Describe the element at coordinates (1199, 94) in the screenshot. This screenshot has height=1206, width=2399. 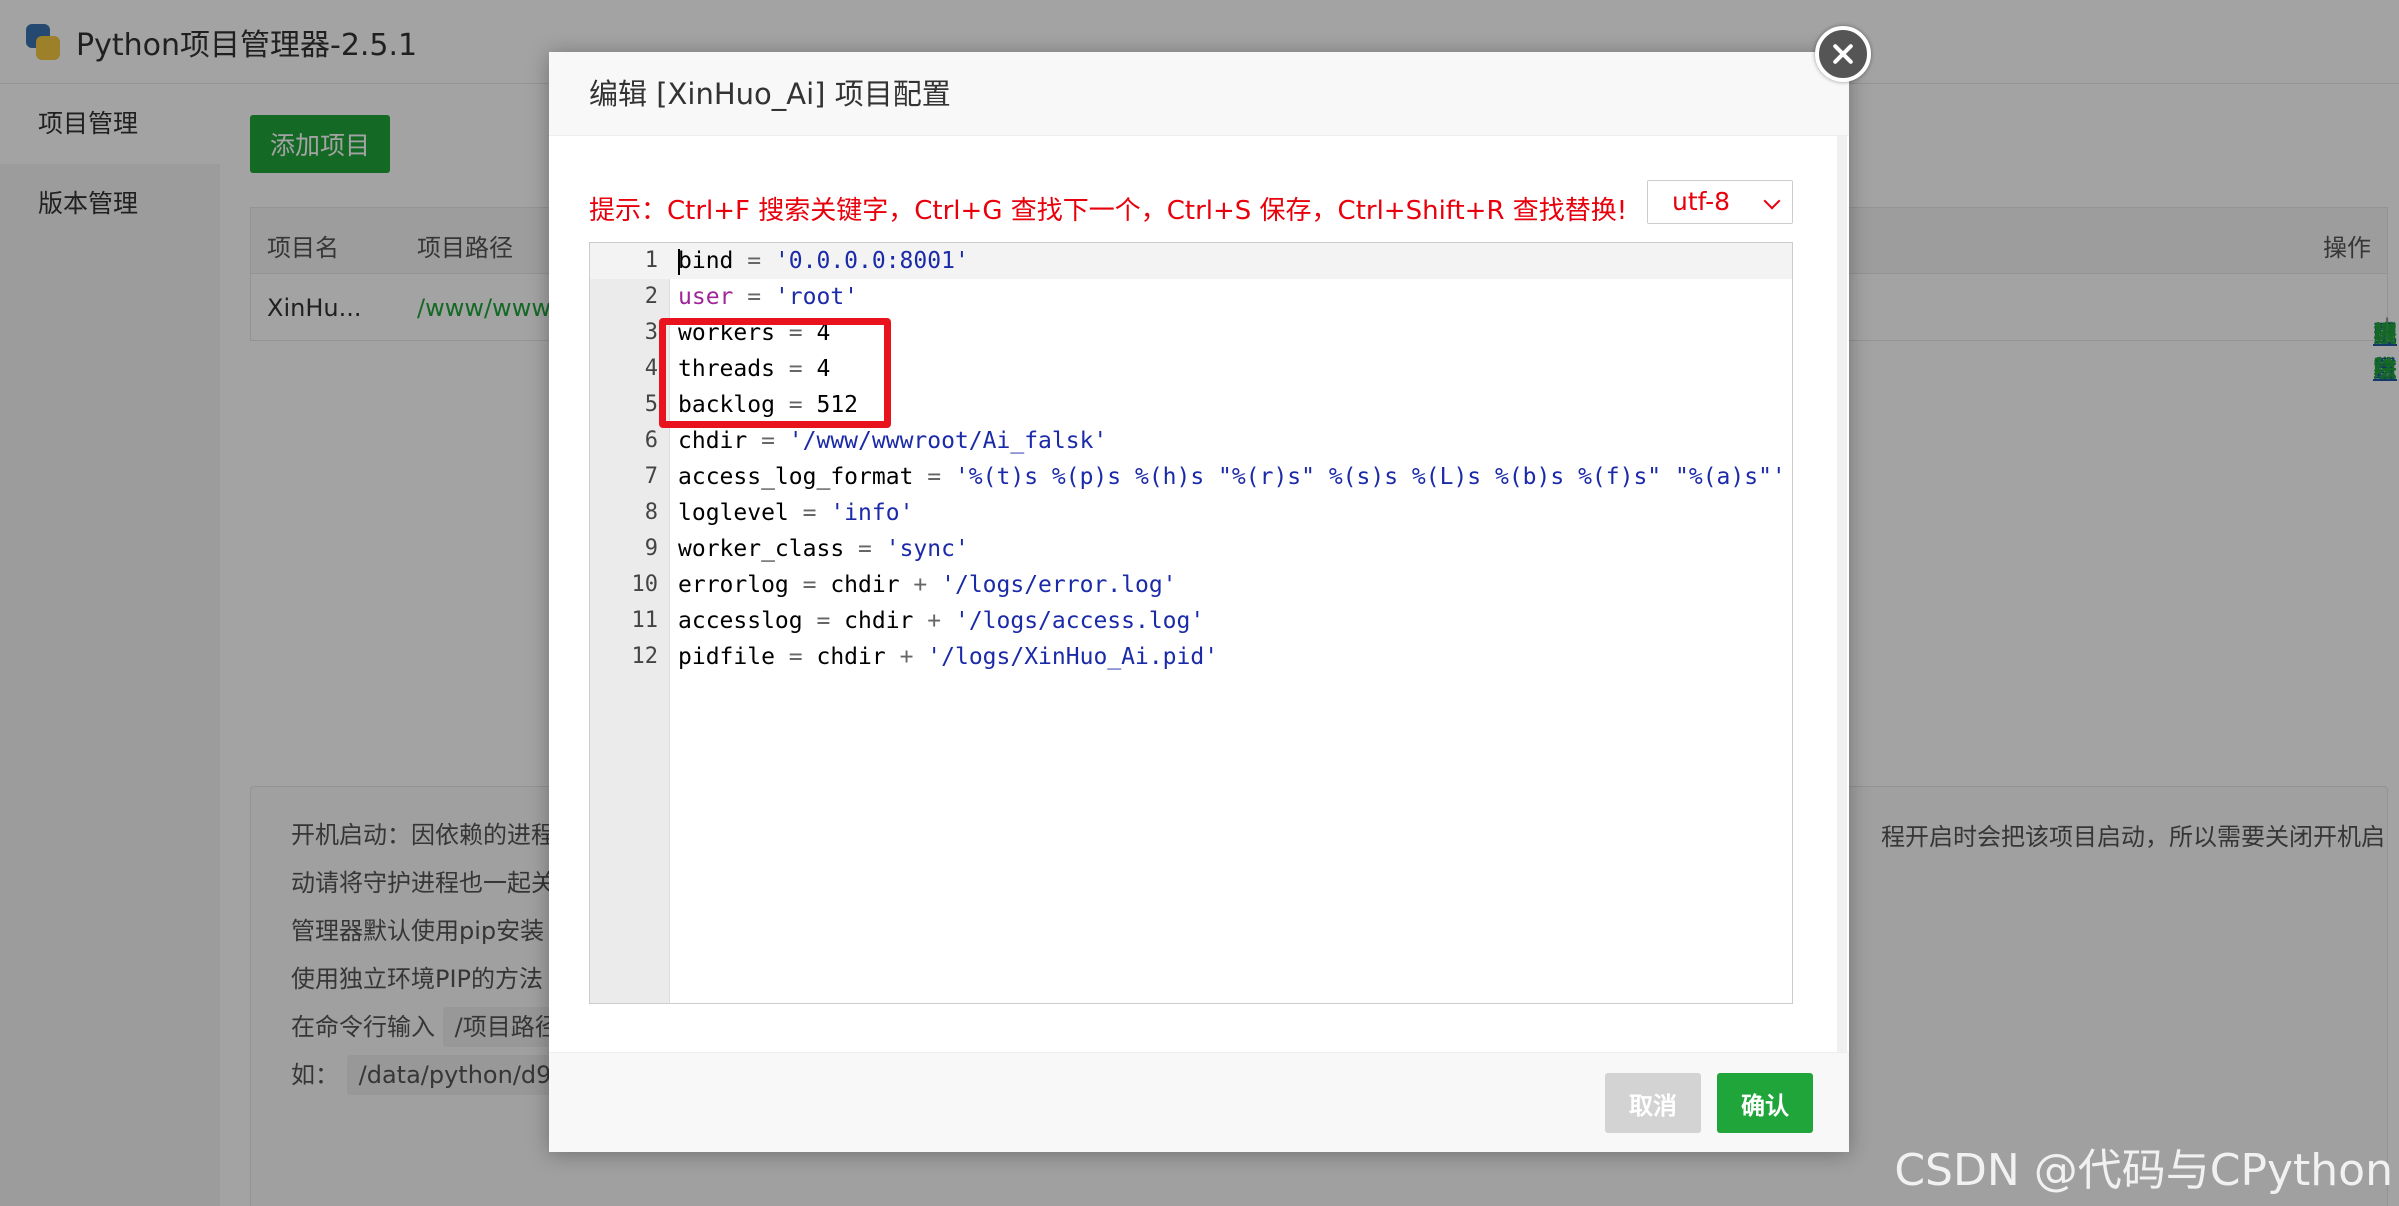
I see `dialog-title: 编辑 [XinHuo_Ai] 项目配置` at that location.